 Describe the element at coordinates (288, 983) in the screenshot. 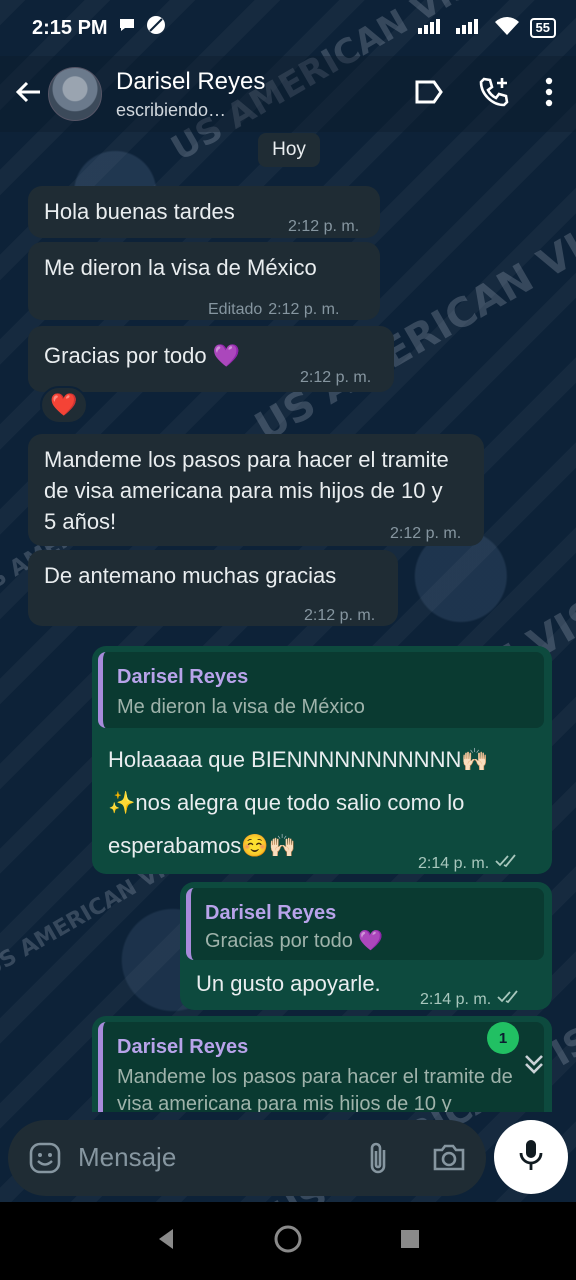

I see `message-text: Un gusto apoyarle.` at that location.